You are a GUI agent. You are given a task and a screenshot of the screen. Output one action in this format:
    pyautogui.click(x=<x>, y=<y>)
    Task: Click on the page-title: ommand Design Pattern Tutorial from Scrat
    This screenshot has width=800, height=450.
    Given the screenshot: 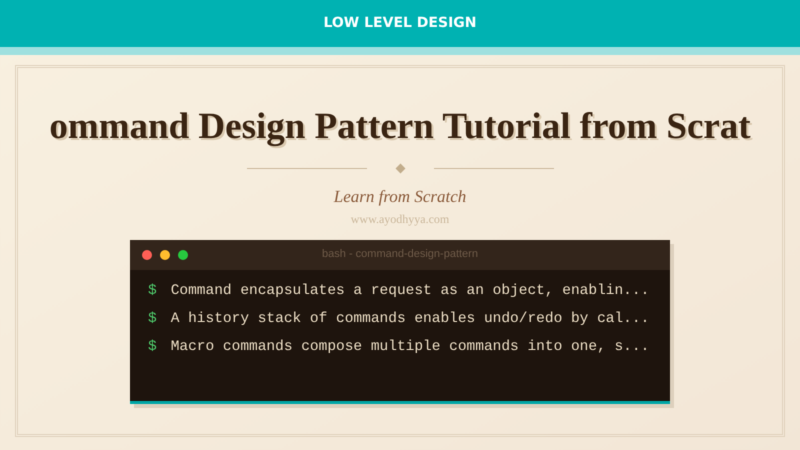 What is the action you would take?
    pyautogui.click(x=400, y=126)
    